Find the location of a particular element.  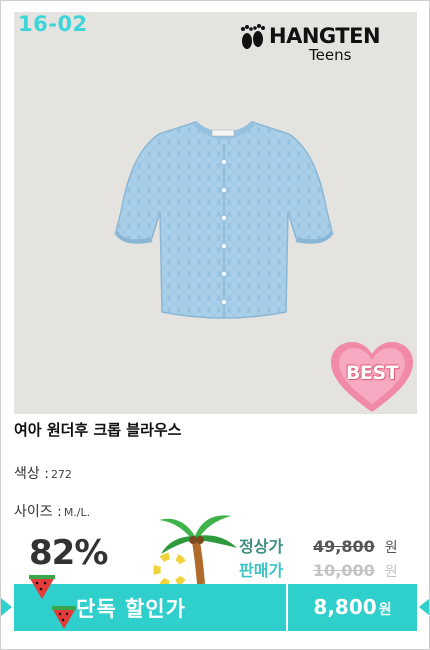

discount-rate: 82% is located at coordinates (68, 553).